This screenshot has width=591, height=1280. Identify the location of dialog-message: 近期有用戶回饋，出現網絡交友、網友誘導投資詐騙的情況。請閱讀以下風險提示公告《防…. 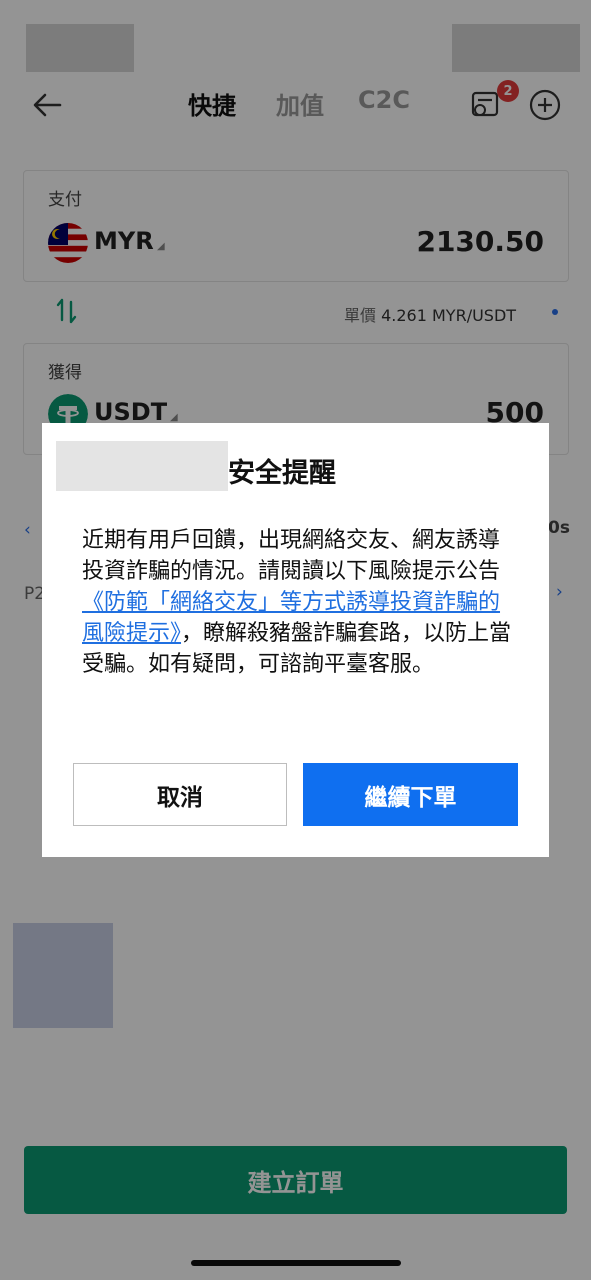
(298, 602).